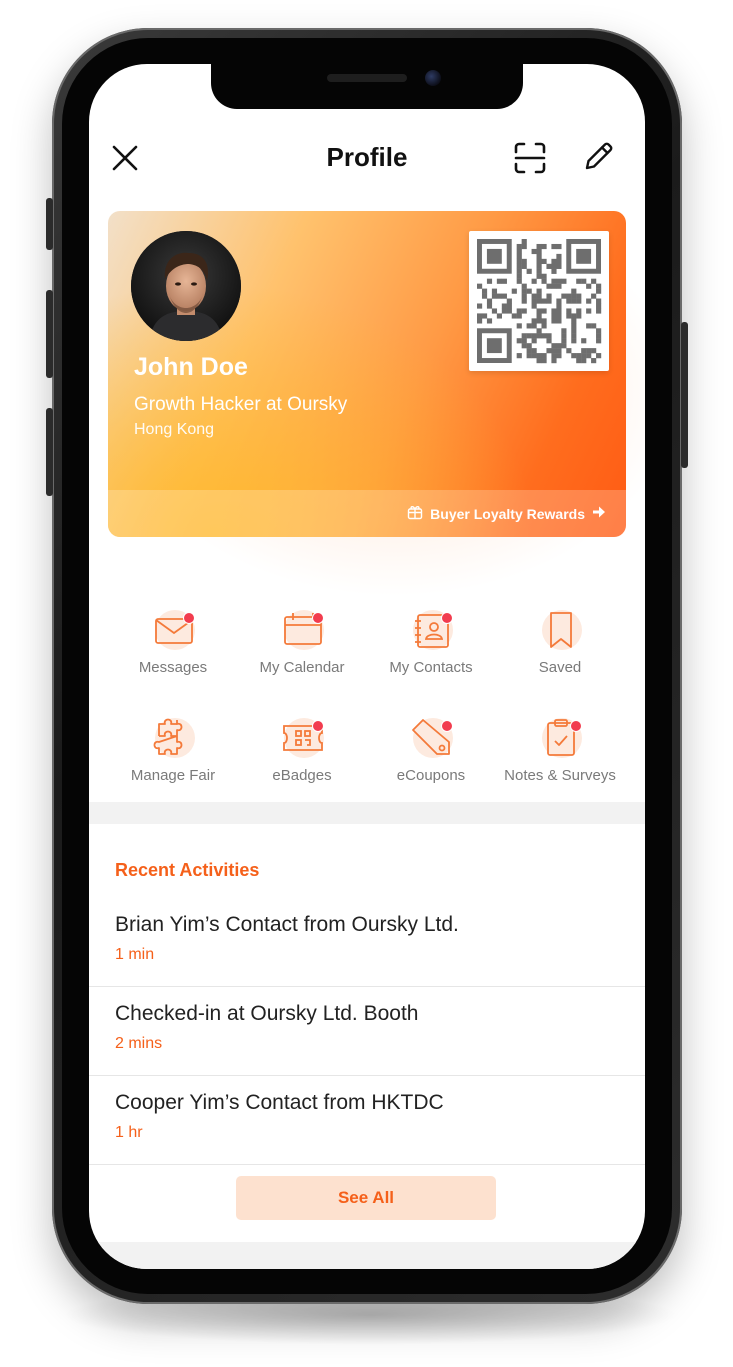 The image size is (733, 1367). I want to click on menu-label: Notes & Surveys, so click(560, 775).